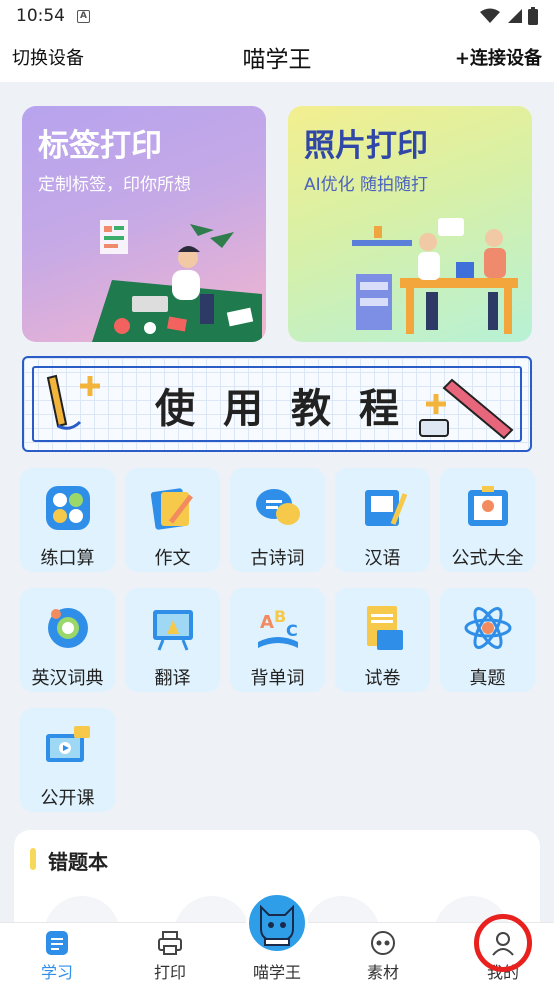  Describe the element at coordinates (435, 276) in the screenshot. I see `photo-print-illustration` at that location.